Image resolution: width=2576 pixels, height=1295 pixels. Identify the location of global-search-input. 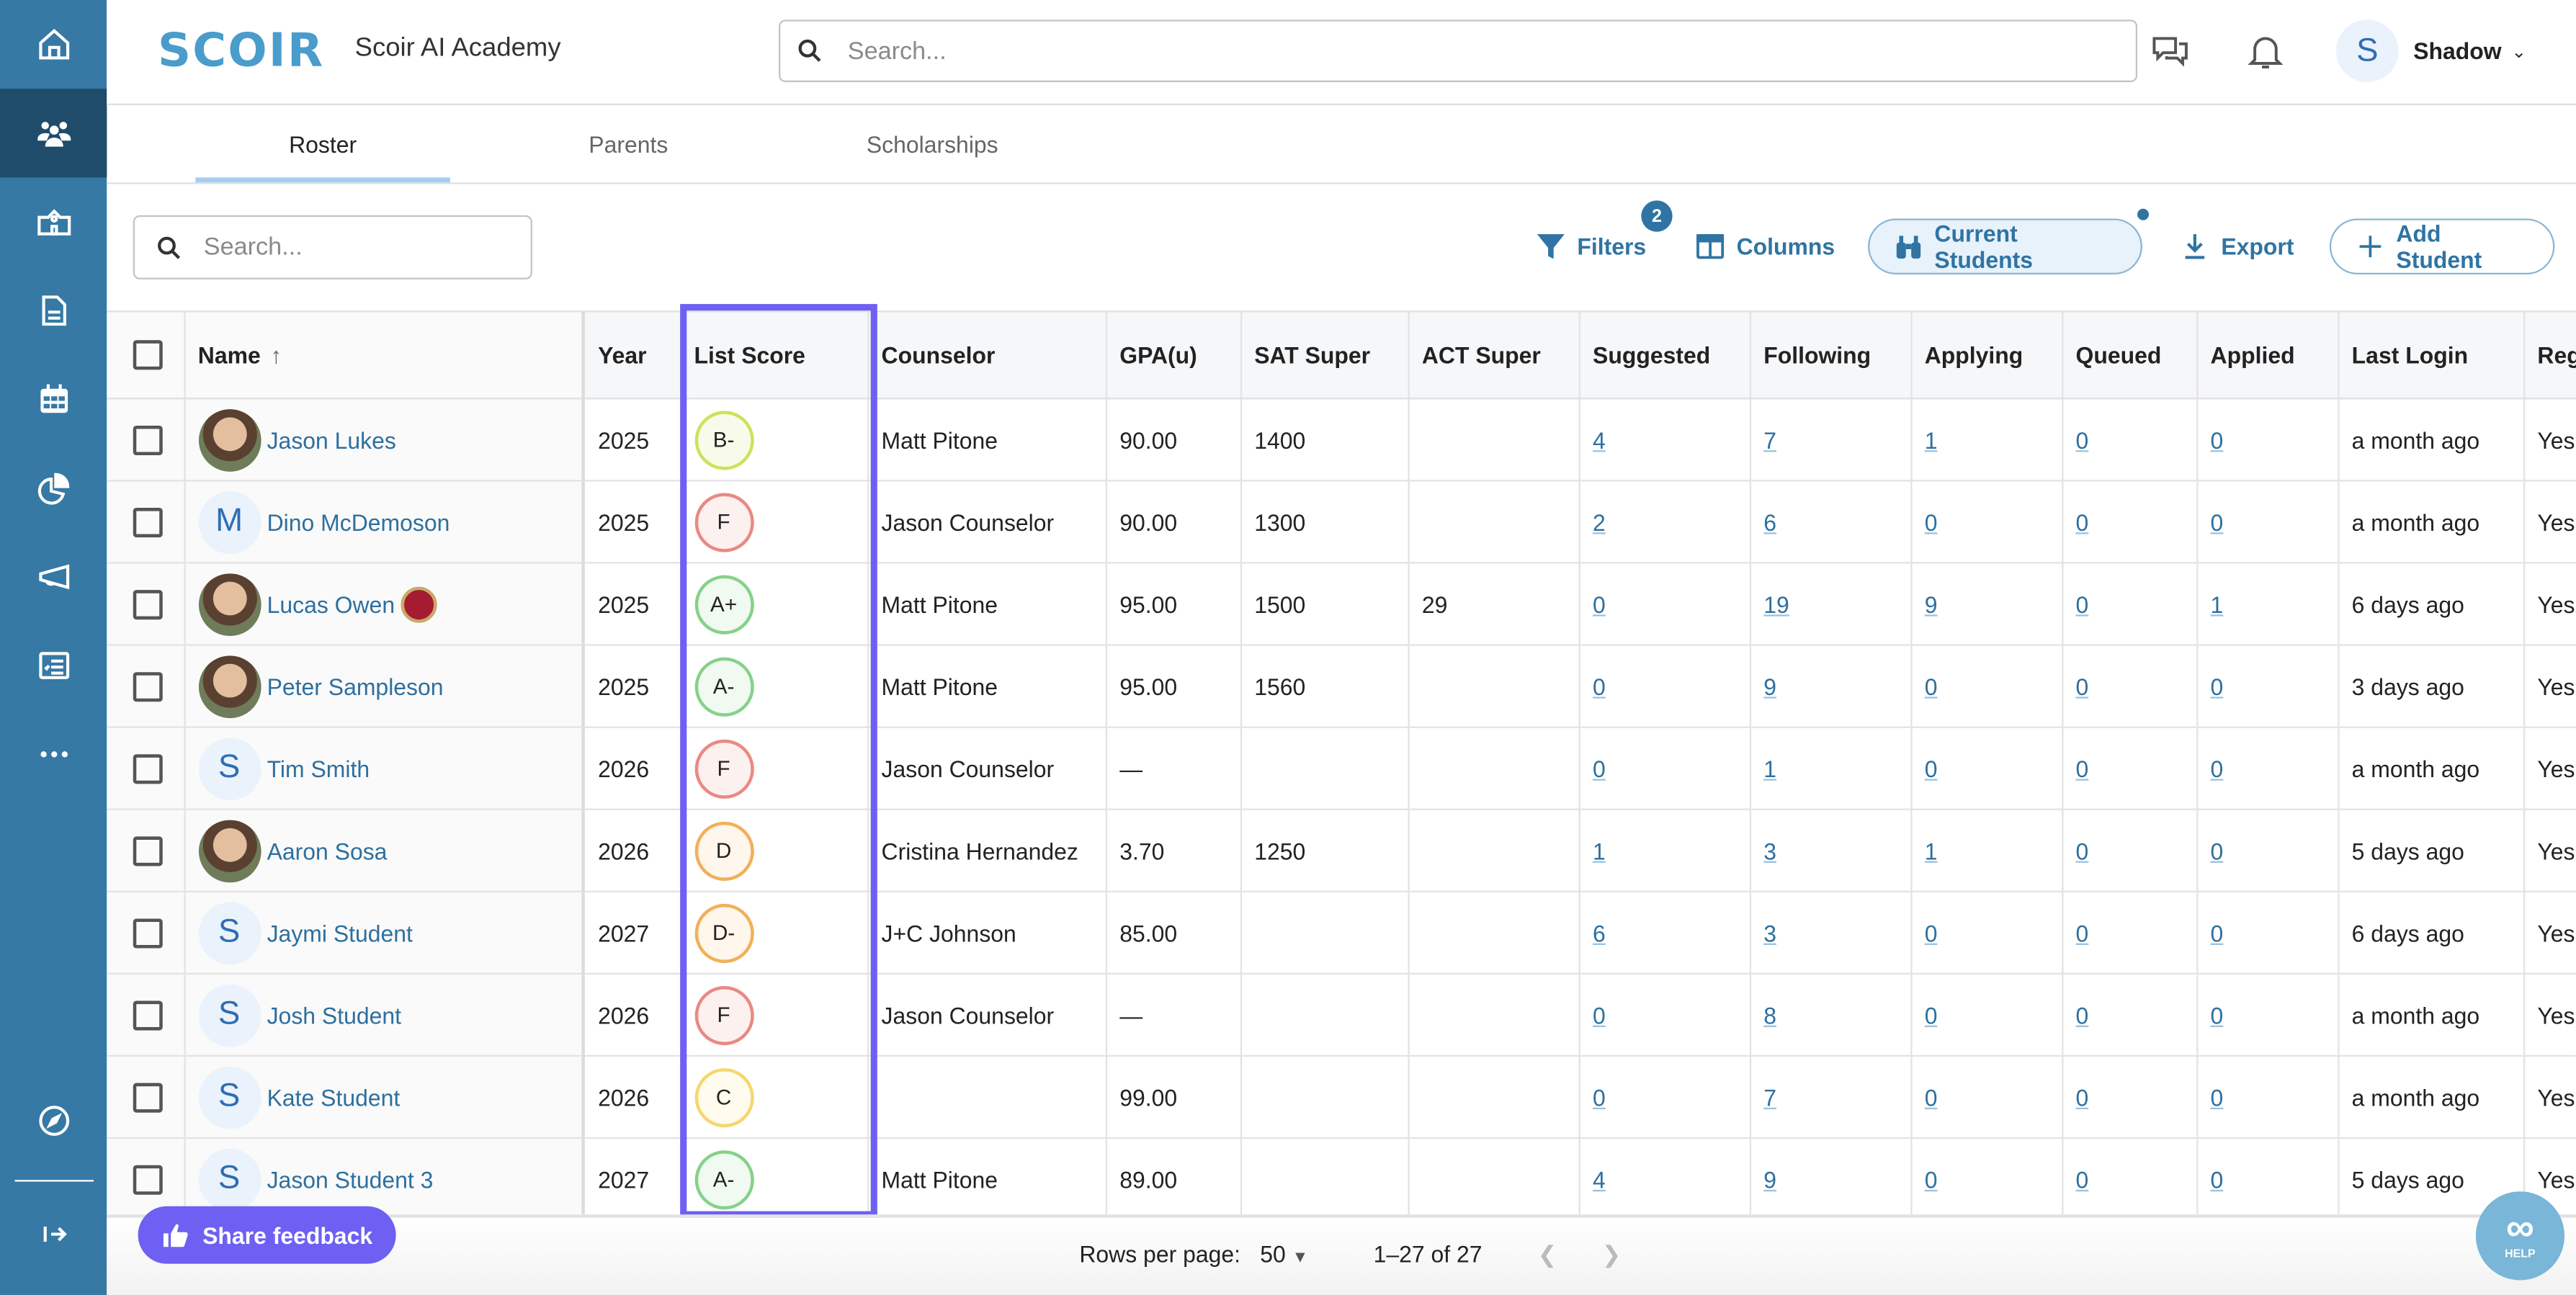
(1472, 51).